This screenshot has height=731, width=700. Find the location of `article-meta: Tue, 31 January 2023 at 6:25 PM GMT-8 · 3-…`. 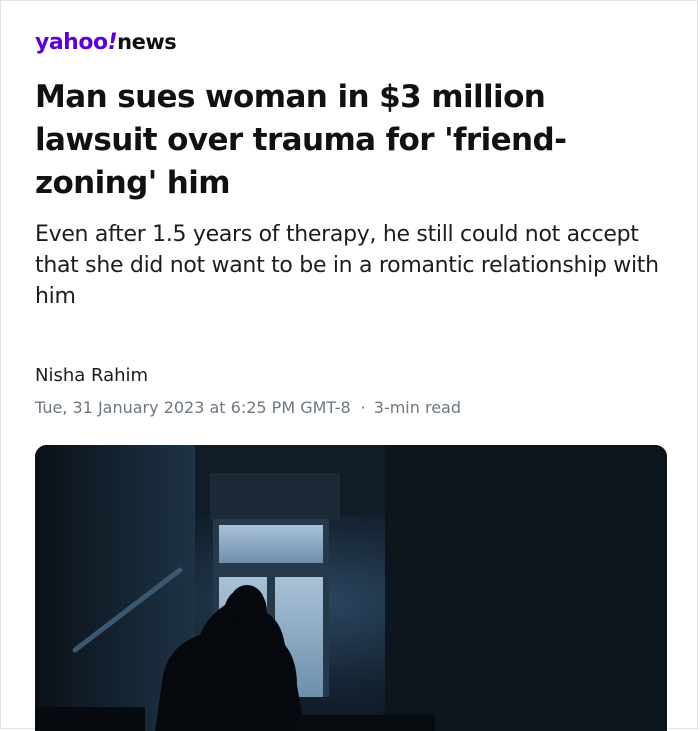

article-meta: Tue, 31 January 2023 at 6:25 PM GMT-8 · 3-… is located at coordinates (248, 408).